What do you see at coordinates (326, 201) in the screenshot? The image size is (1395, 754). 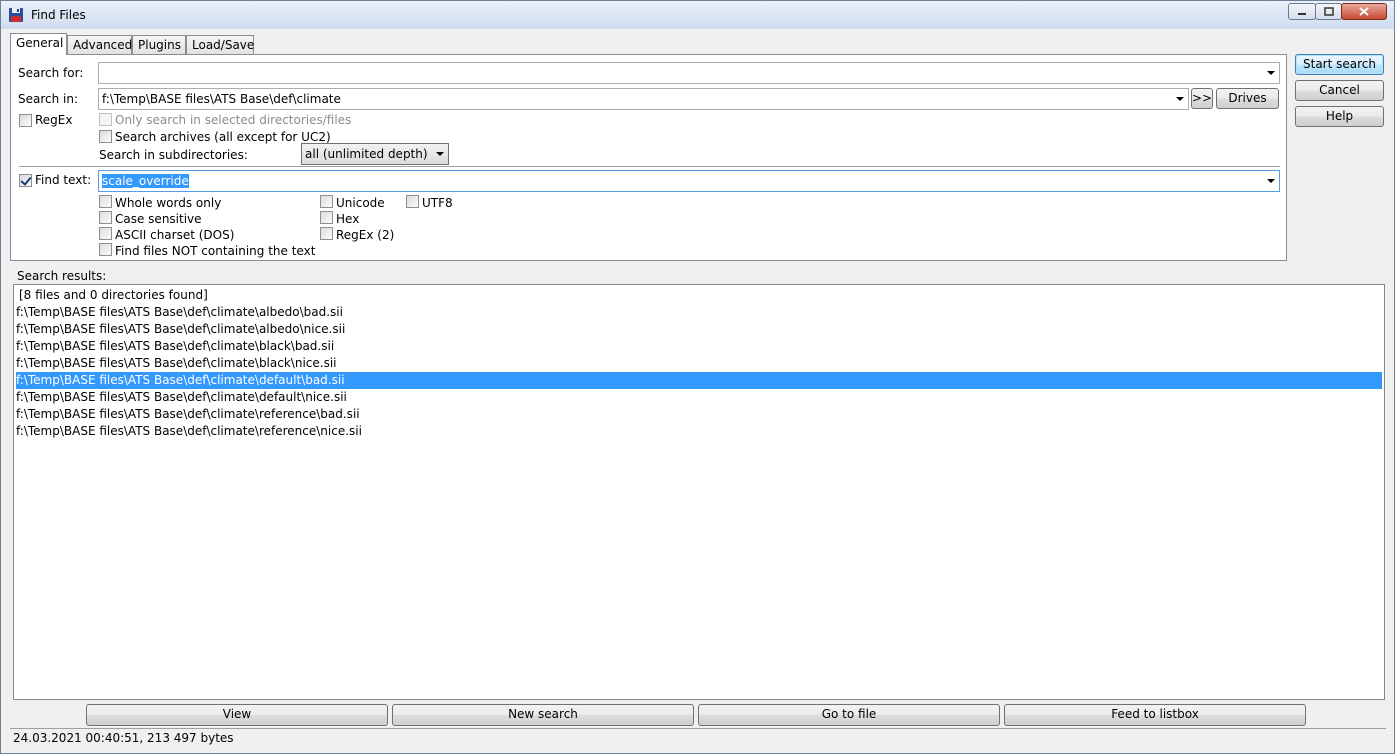 I see `unicode-checkbox` at bounding box center [326, 201].